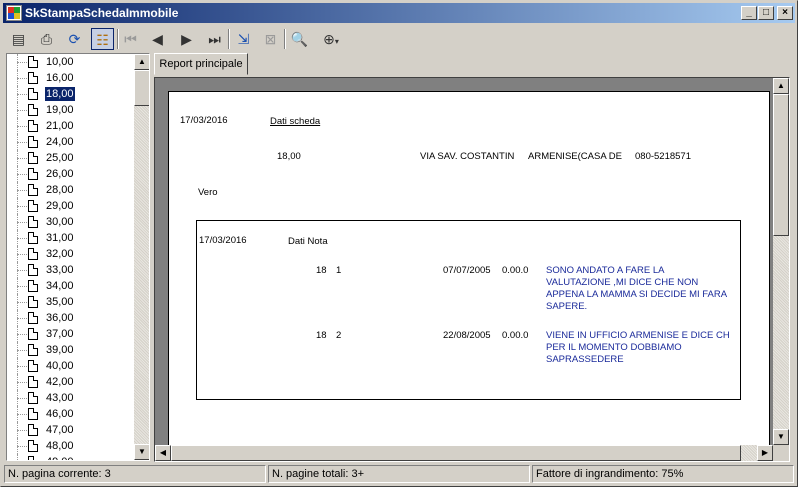  What do you see at coordinates (785, 13) in the screenshot?
I see `close-button: ×` at bounding box center [785, 13].